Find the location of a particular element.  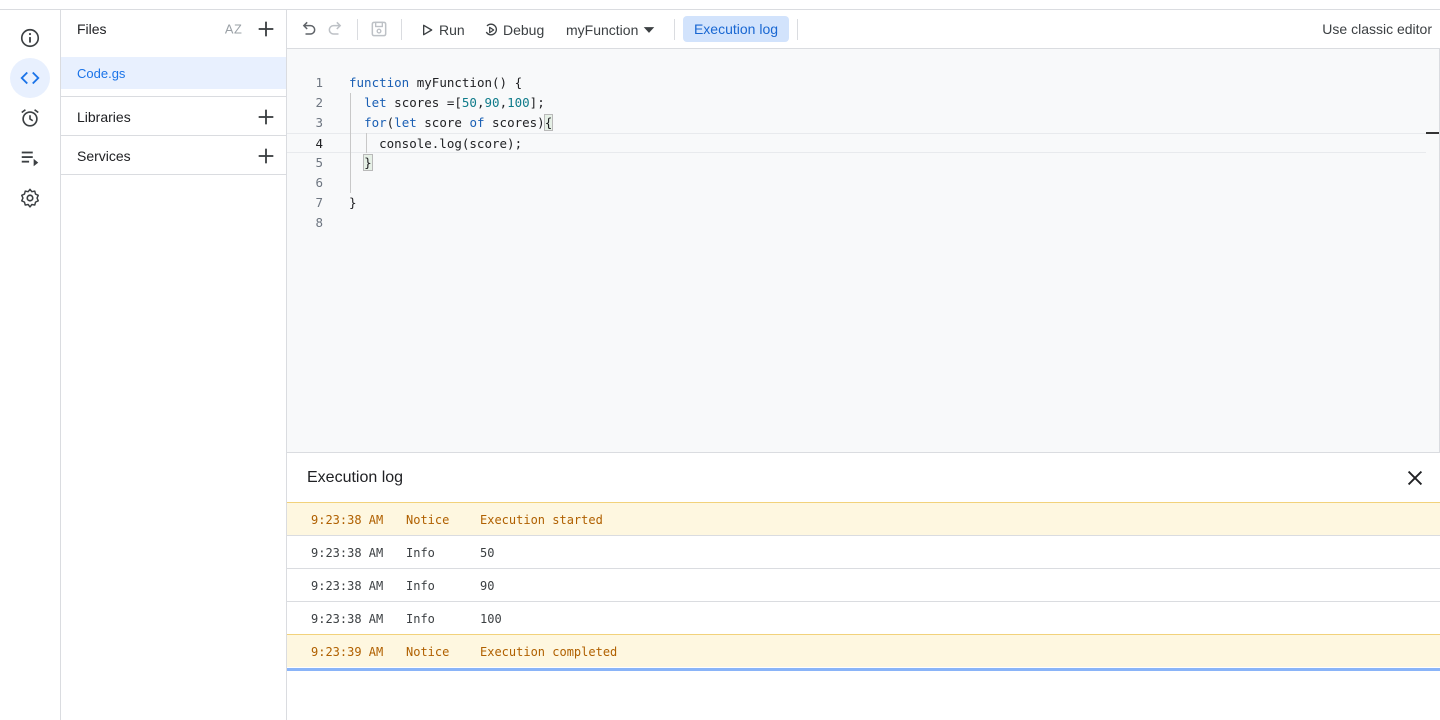

add-library-icon is located at coordinates (266, 117).